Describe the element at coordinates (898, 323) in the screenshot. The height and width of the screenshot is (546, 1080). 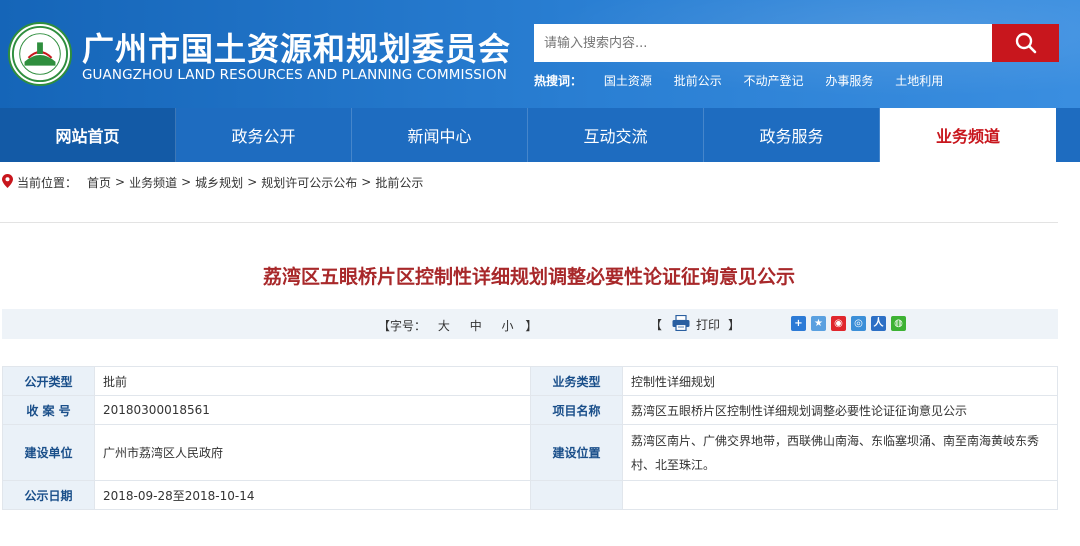
I see `share-wechat-icon: ◍` at that location.